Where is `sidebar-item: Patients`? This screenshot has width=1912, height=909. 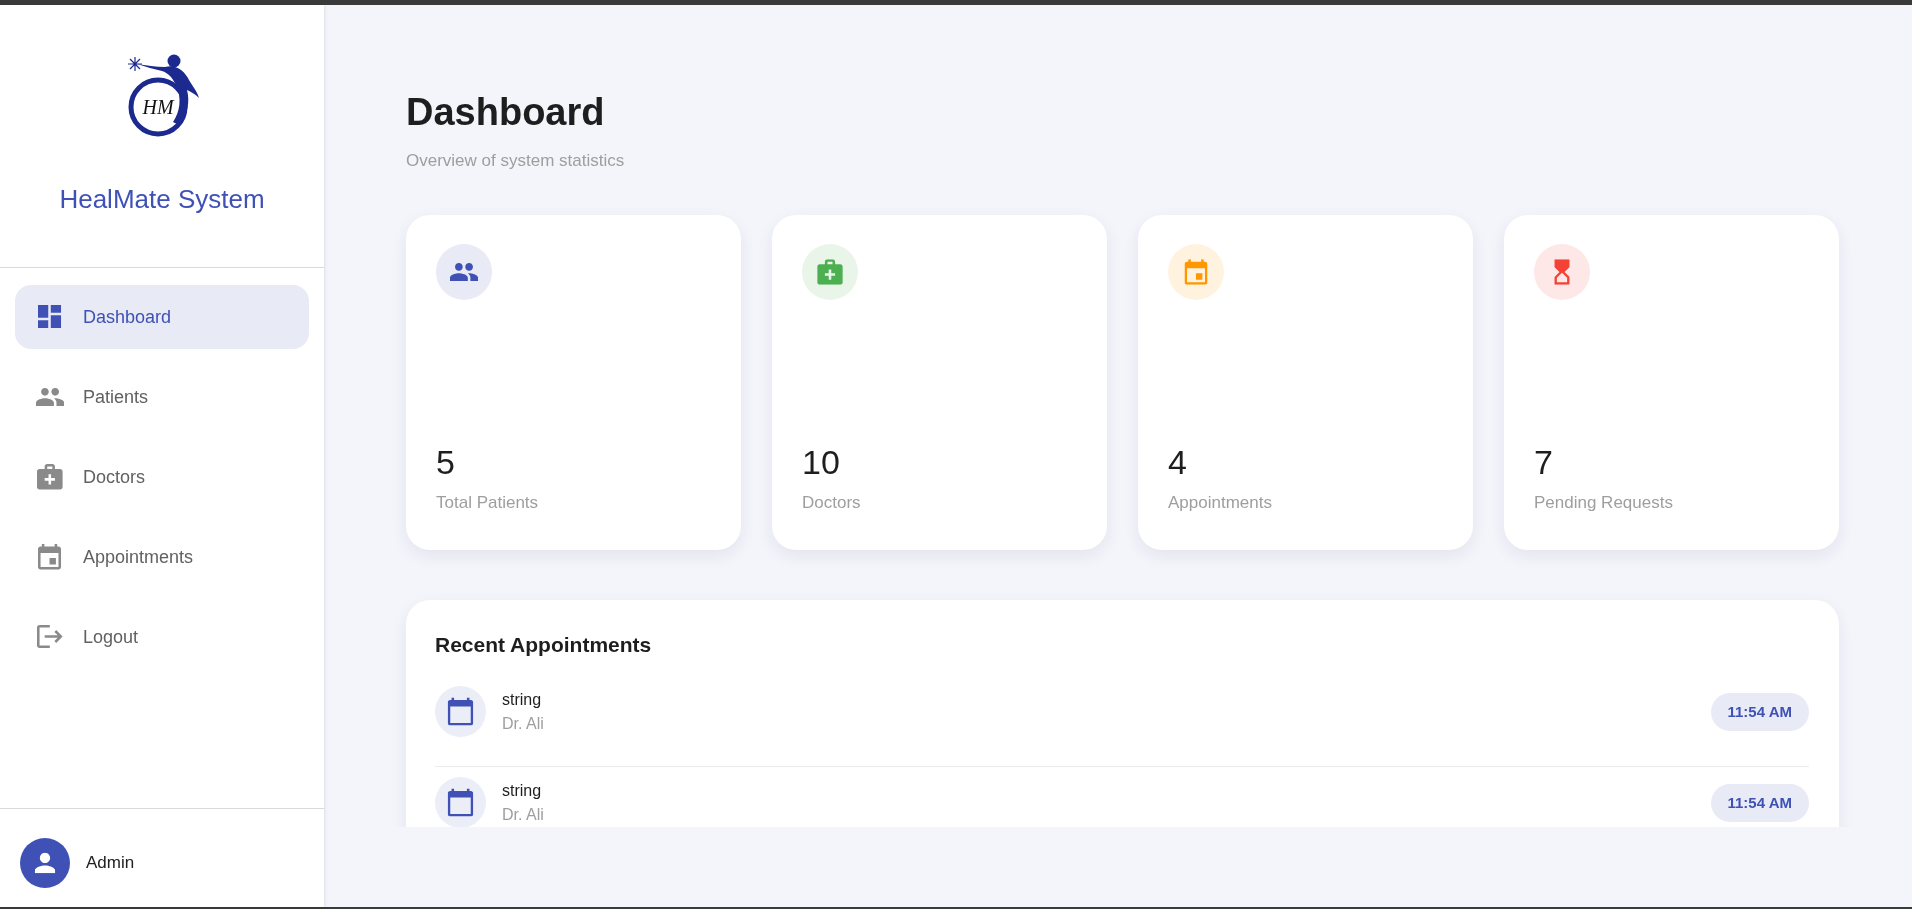 sidebar-item: Patients is located at coordinates (162, 397).